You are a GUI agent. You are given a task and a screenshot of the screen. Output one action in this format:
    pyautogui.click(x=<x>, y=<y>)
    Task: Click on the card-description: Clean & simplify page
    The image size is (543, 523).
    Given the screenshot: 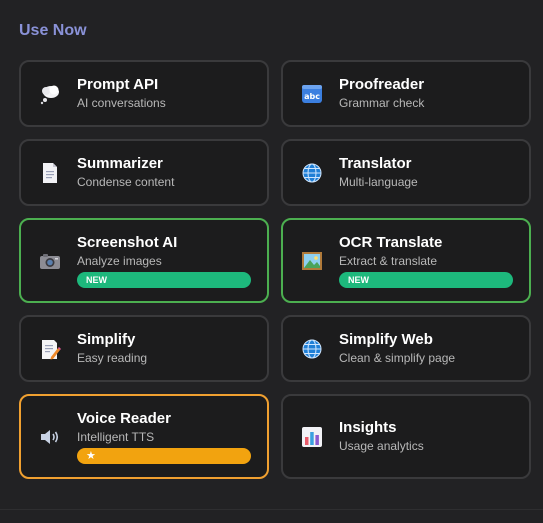 What is the action you would take?
    pyautogui.click(x=397, y=358)
    